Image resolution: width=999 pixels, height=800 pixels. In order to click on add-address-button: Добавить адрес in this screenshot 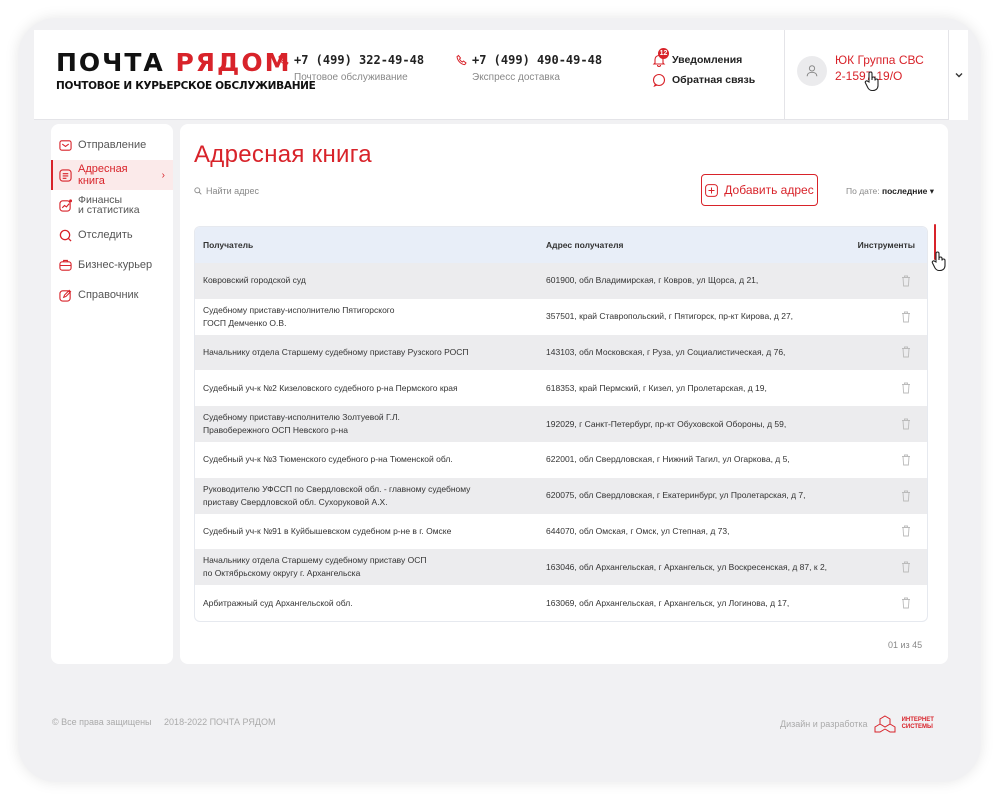, I will do `click(759, 190)`.